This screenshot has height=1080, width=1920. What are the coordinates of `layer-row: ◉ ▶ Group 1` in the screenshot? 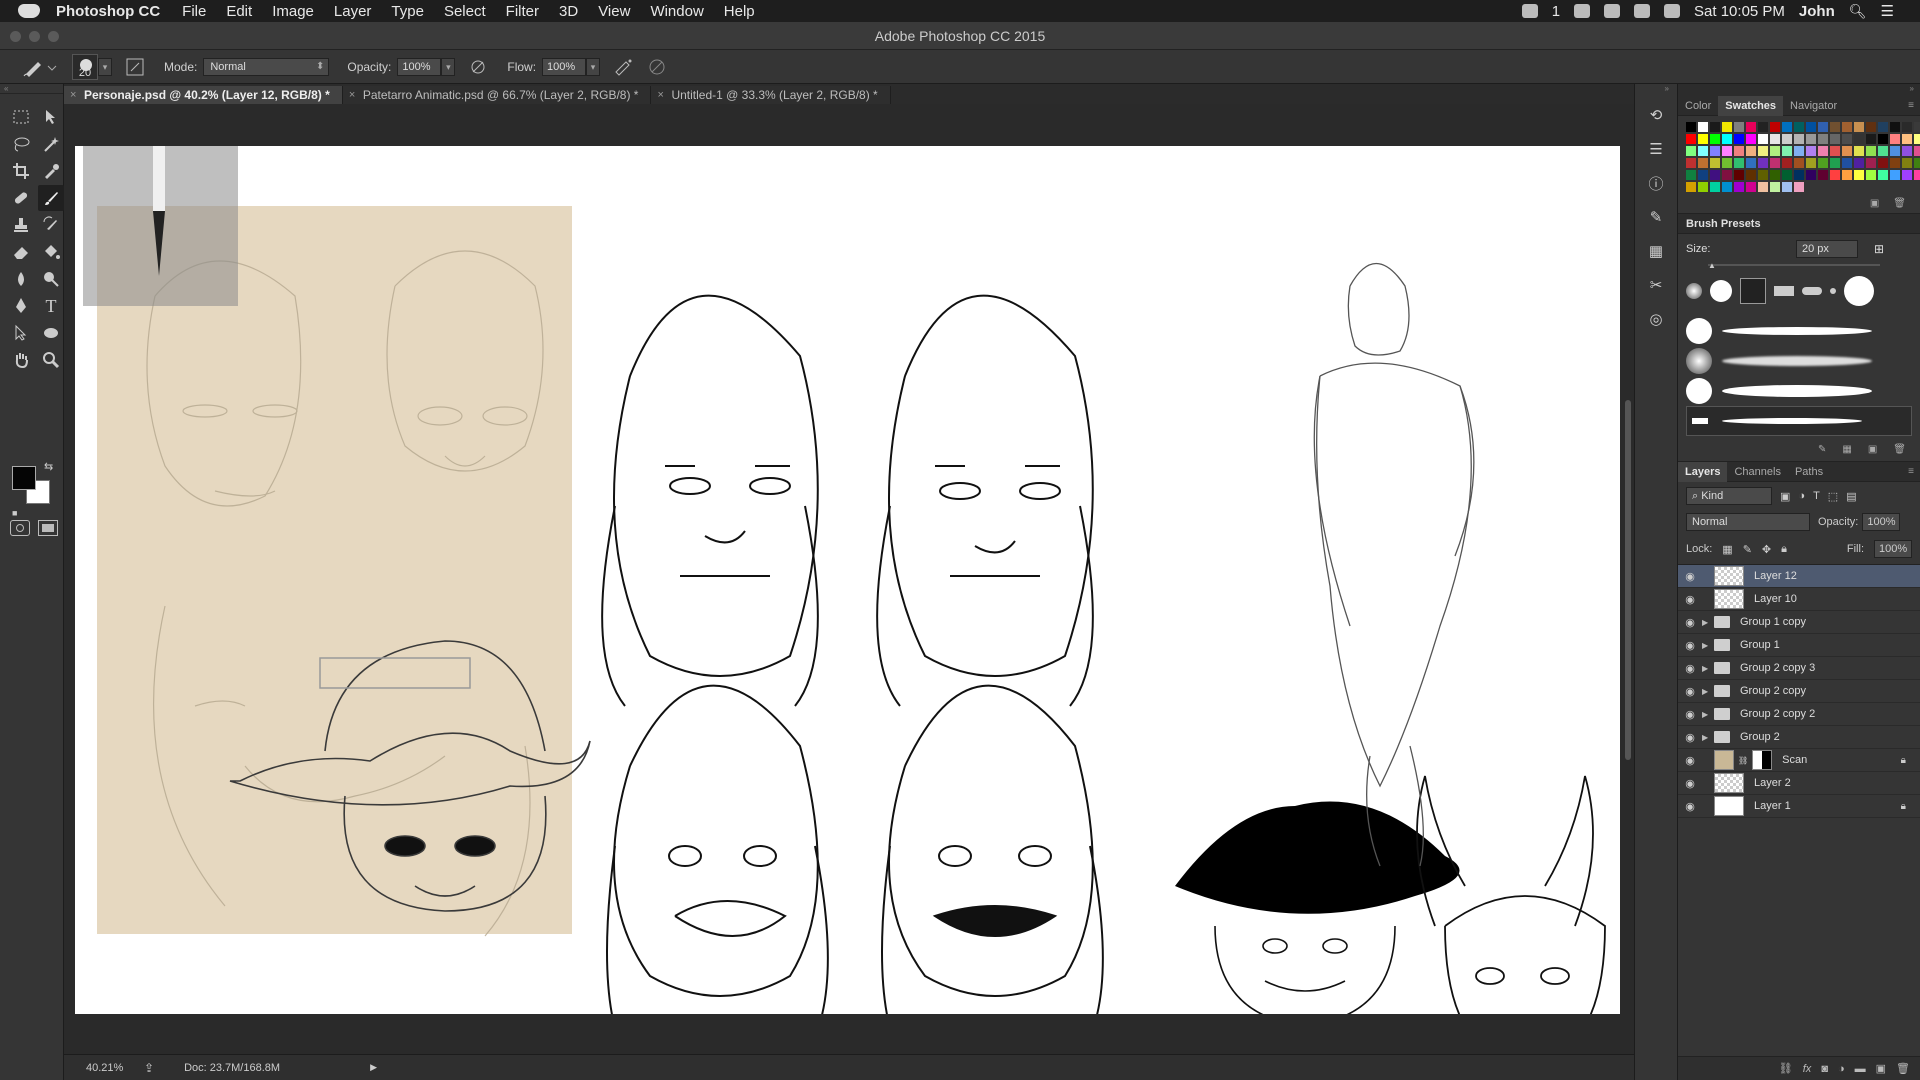 It's located at (1799, 645).